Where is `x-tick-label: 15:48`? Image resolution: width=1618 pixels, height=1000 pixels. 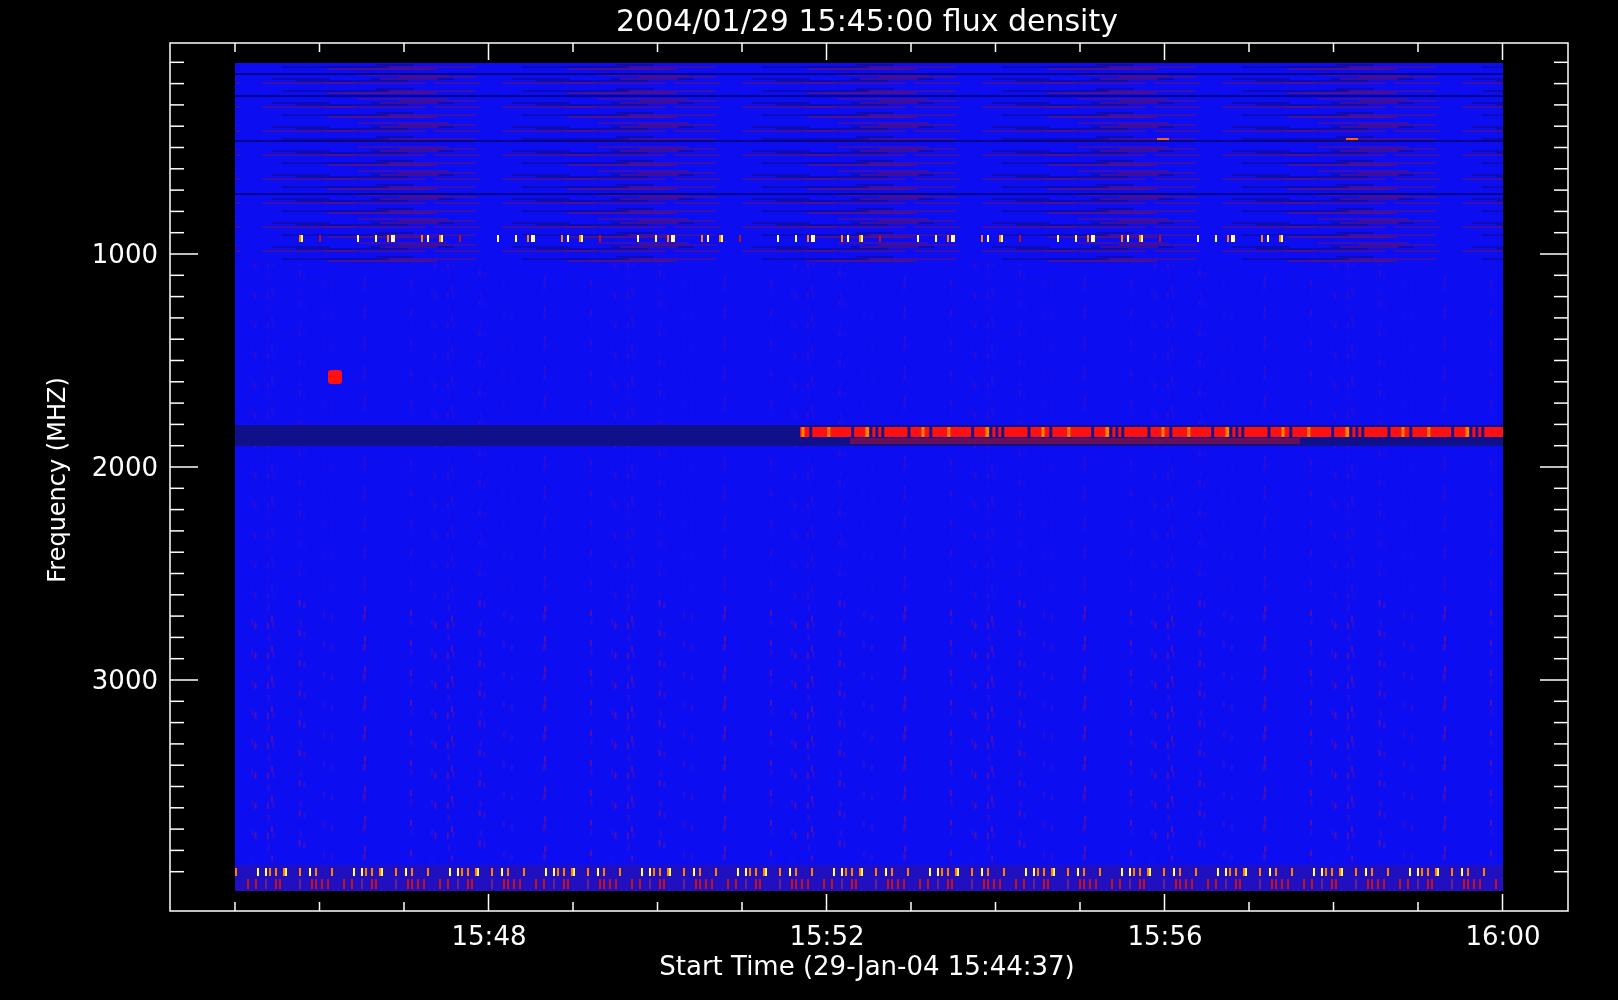
x-tick-label: 15:48 is located at coordinates (489, 936).